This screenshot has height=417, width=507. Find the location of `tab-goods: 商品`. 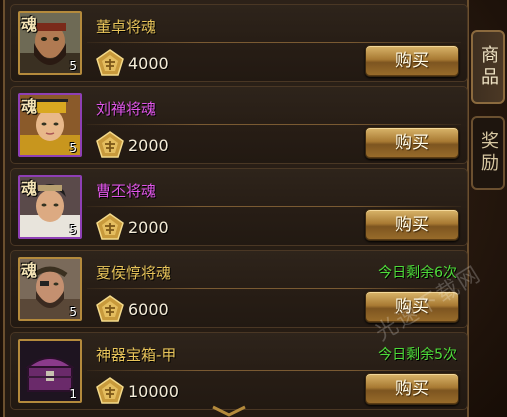

tab-goods: 商品 is located at coordinates (488, 67).